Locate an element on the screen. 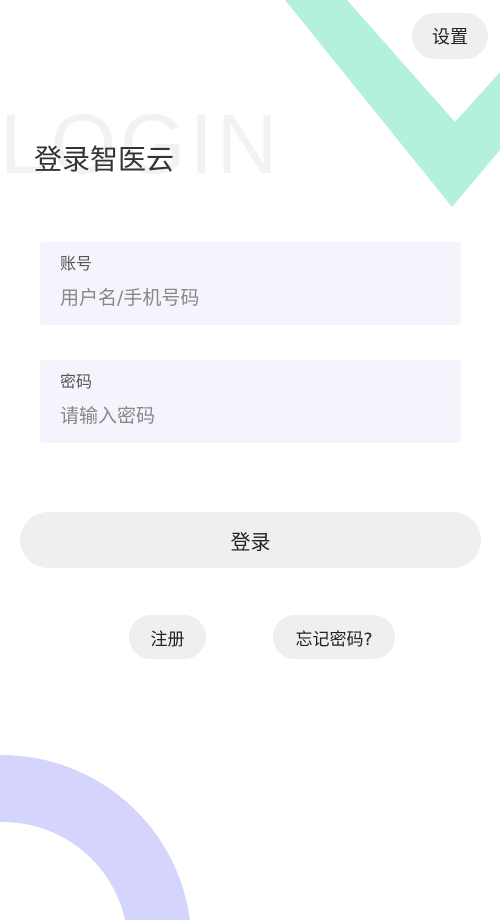 This screenshot has width=500, height=920. decorative-arc-shape is located at coordinates (95, 837).